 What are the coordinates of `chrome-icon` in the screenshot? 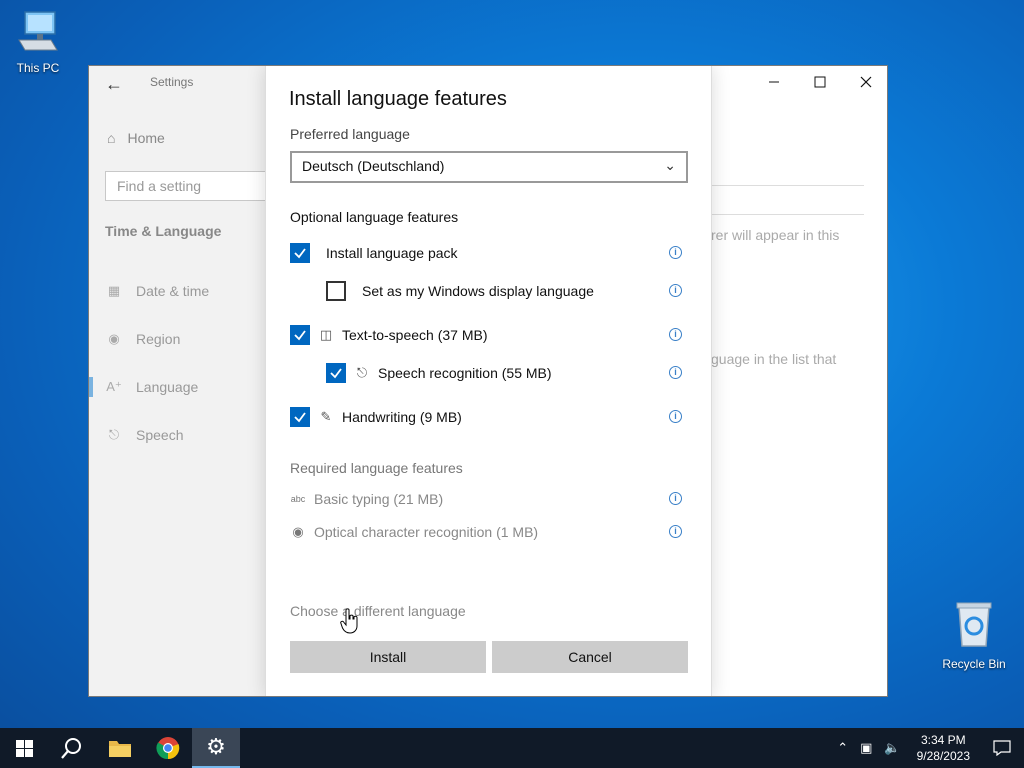 It's located at (168, 748).